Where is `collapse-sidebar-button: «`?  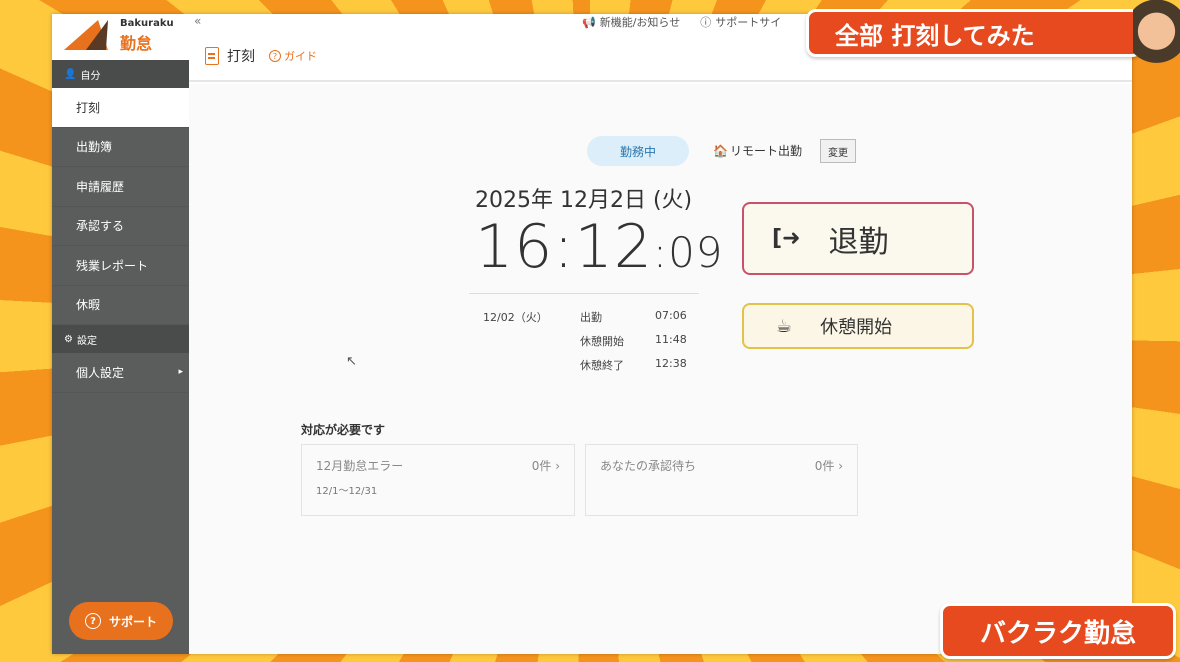 collapse-sidebar-button: « is located at coordinates (197, 21).